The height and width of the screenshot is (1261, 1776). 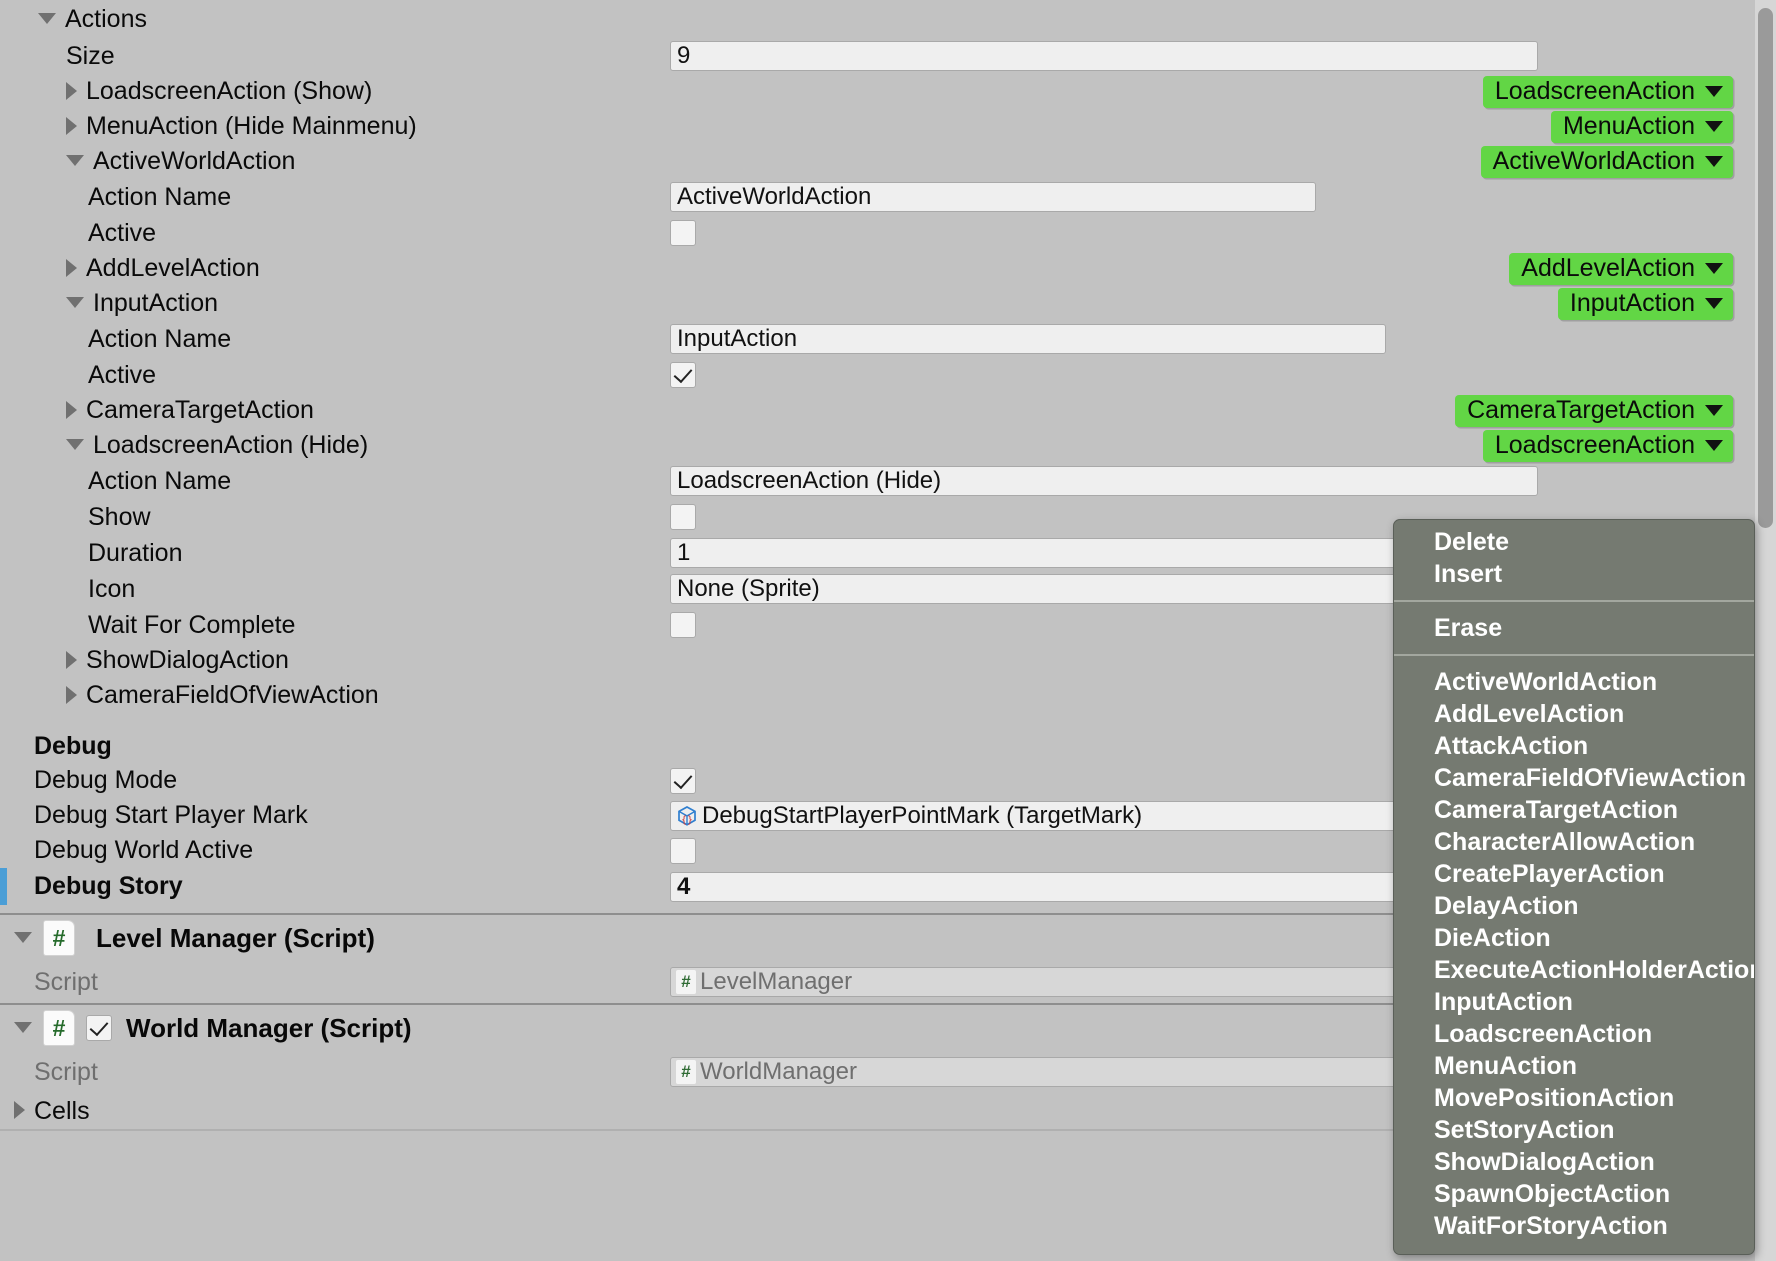 I want to click on context-menu-item-insert: Insert, so click(x=1574, y=574).